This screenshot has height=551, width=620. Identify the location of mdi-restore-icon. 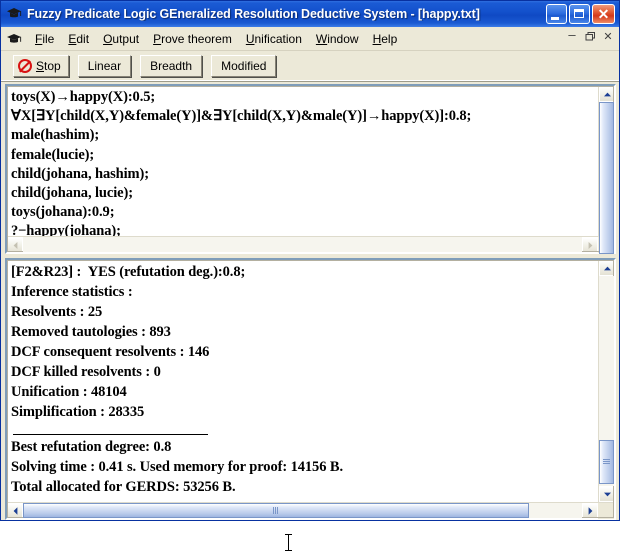
(590, 36).